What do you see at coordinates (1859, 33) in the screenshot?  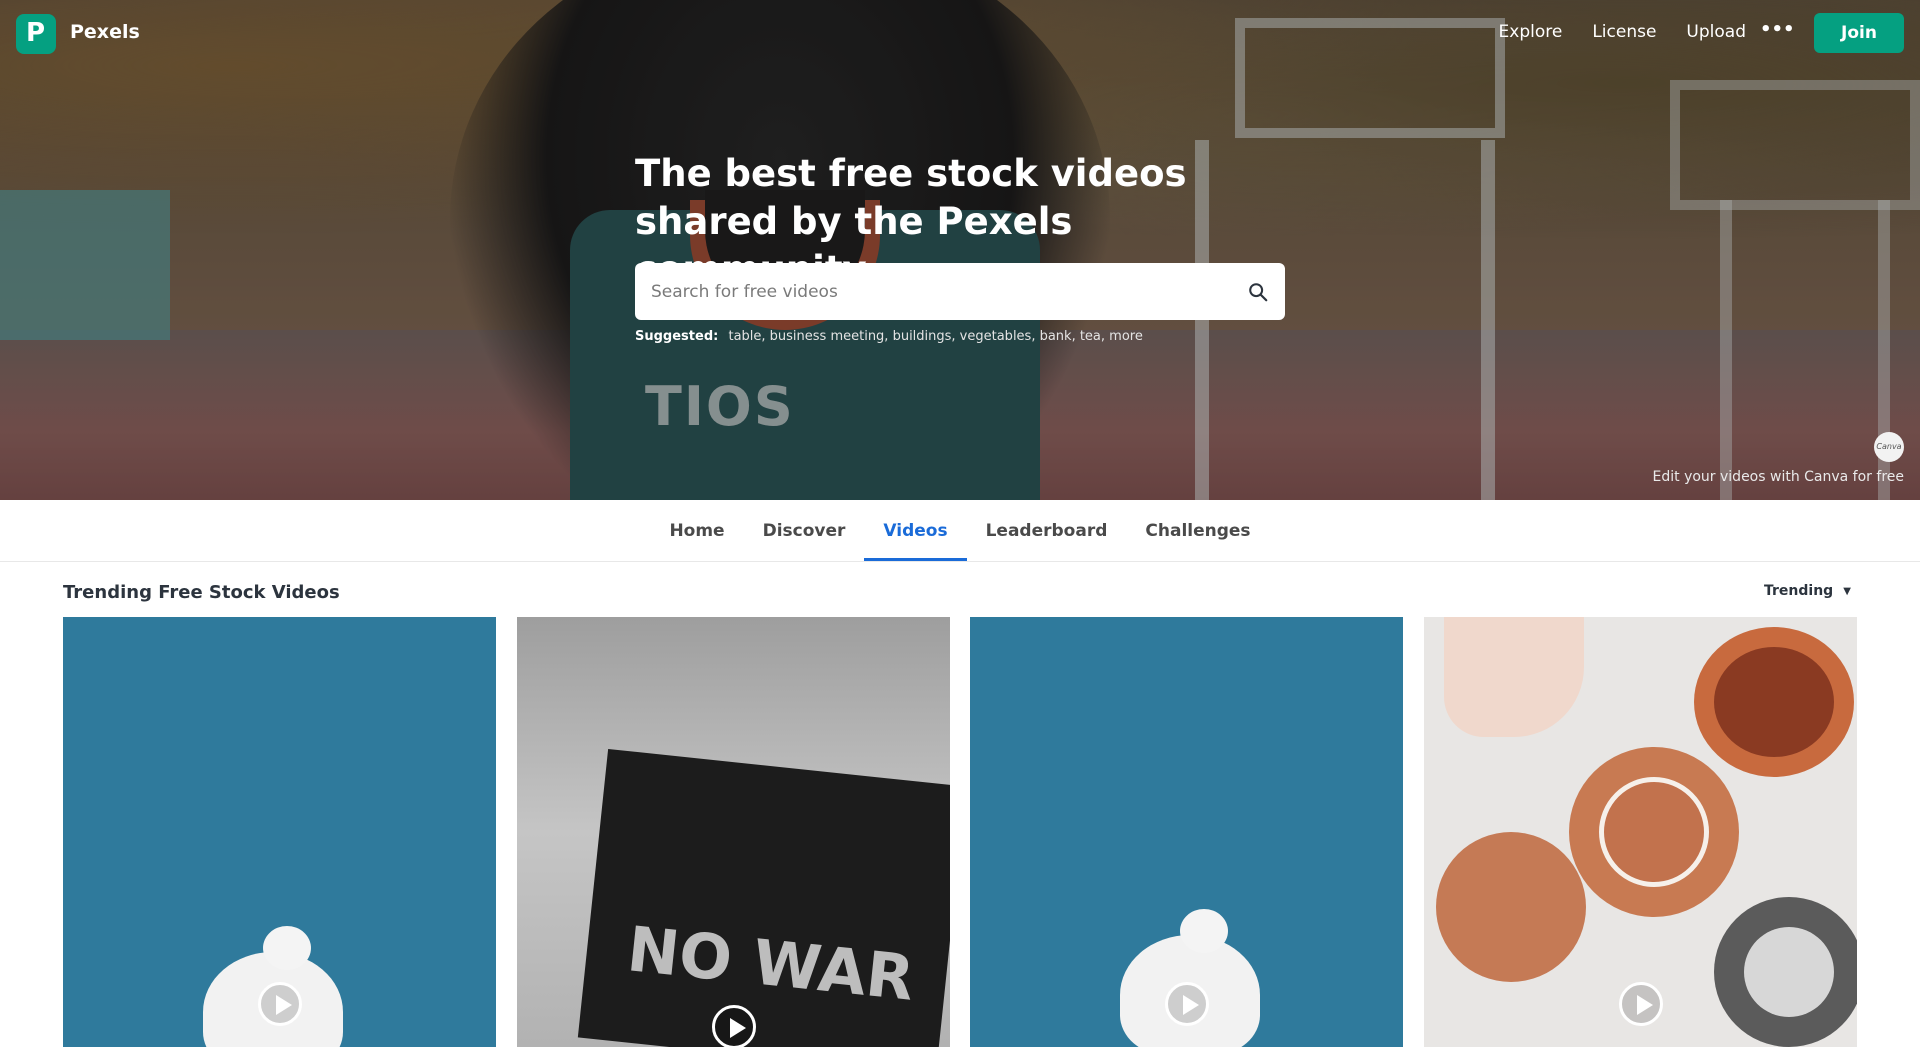 I see `join-button: Join` at bounding box center [1859, 33].